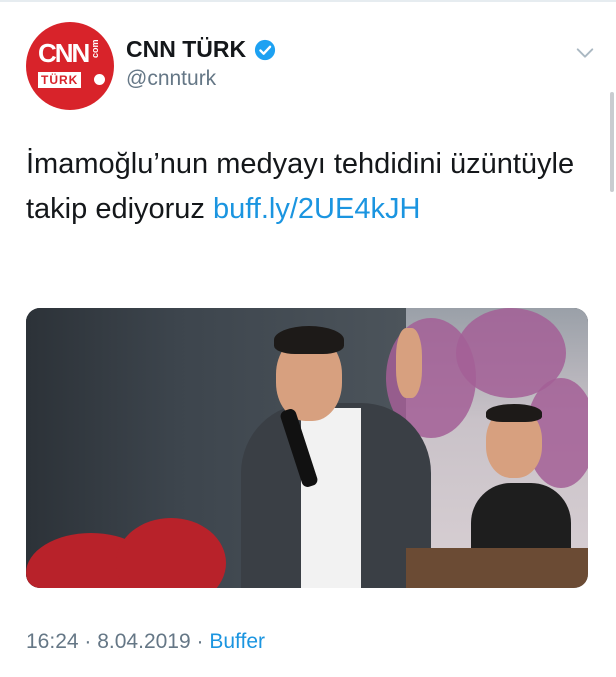  Describe the element at coordinates (612, 142) in the screenshot. I see `scrollbar` at that location.